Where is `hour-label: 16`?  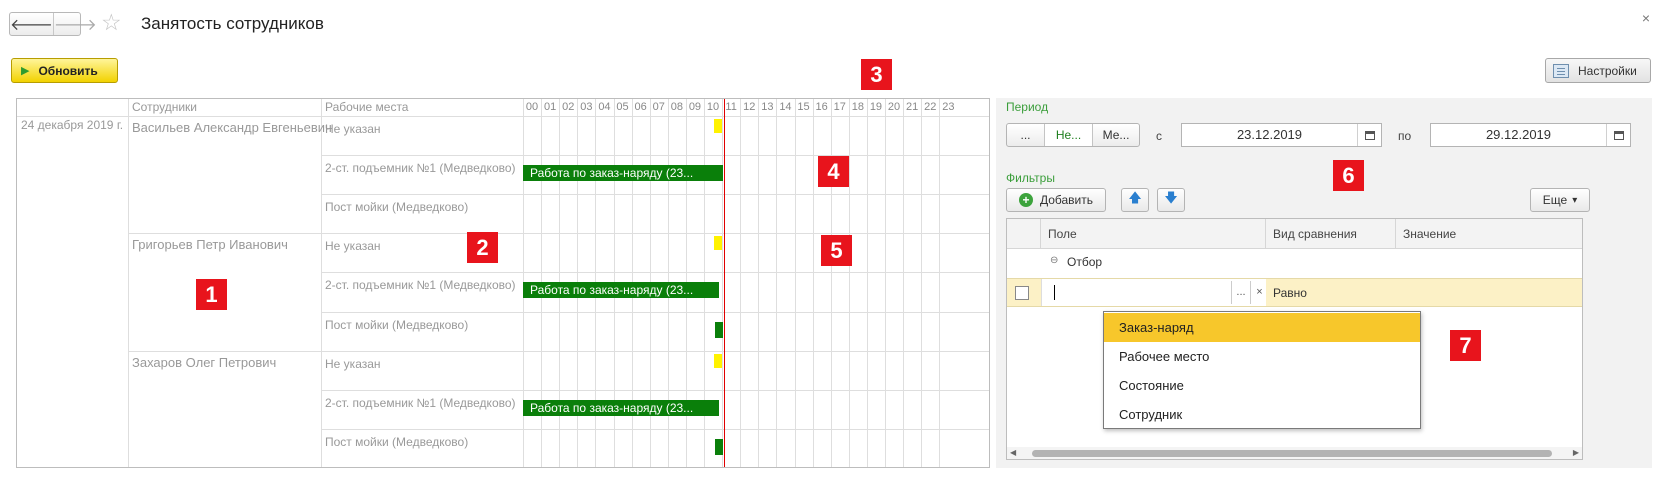 hour-label: 16 is located at coordinates (821, 107).